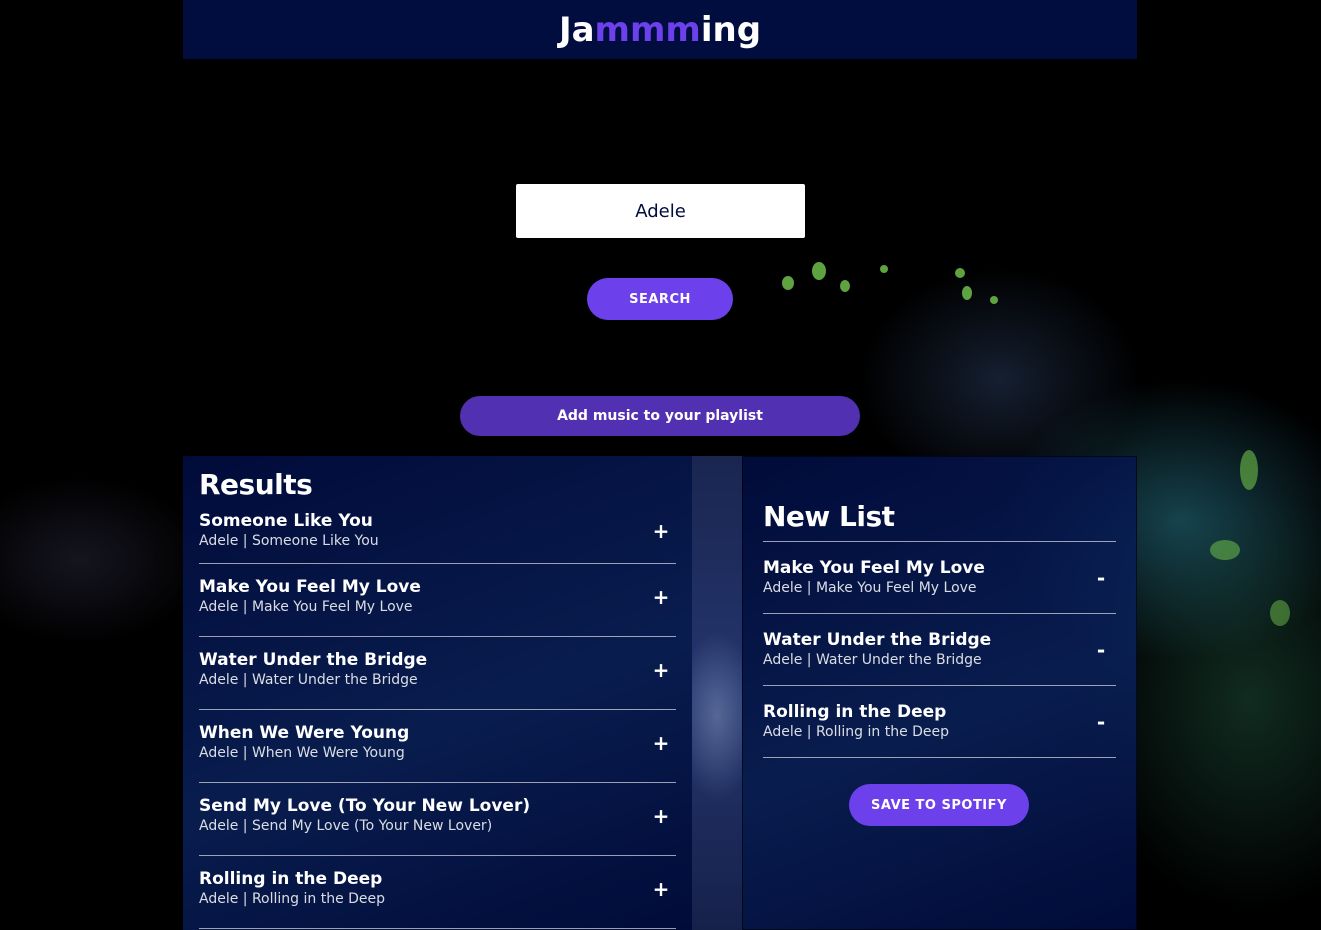 The width and height of the screenshot is (1321, 930). Describe the element at coordinates (660, 299) in the screenshot. I see `search-button: SEARCH` at that location.